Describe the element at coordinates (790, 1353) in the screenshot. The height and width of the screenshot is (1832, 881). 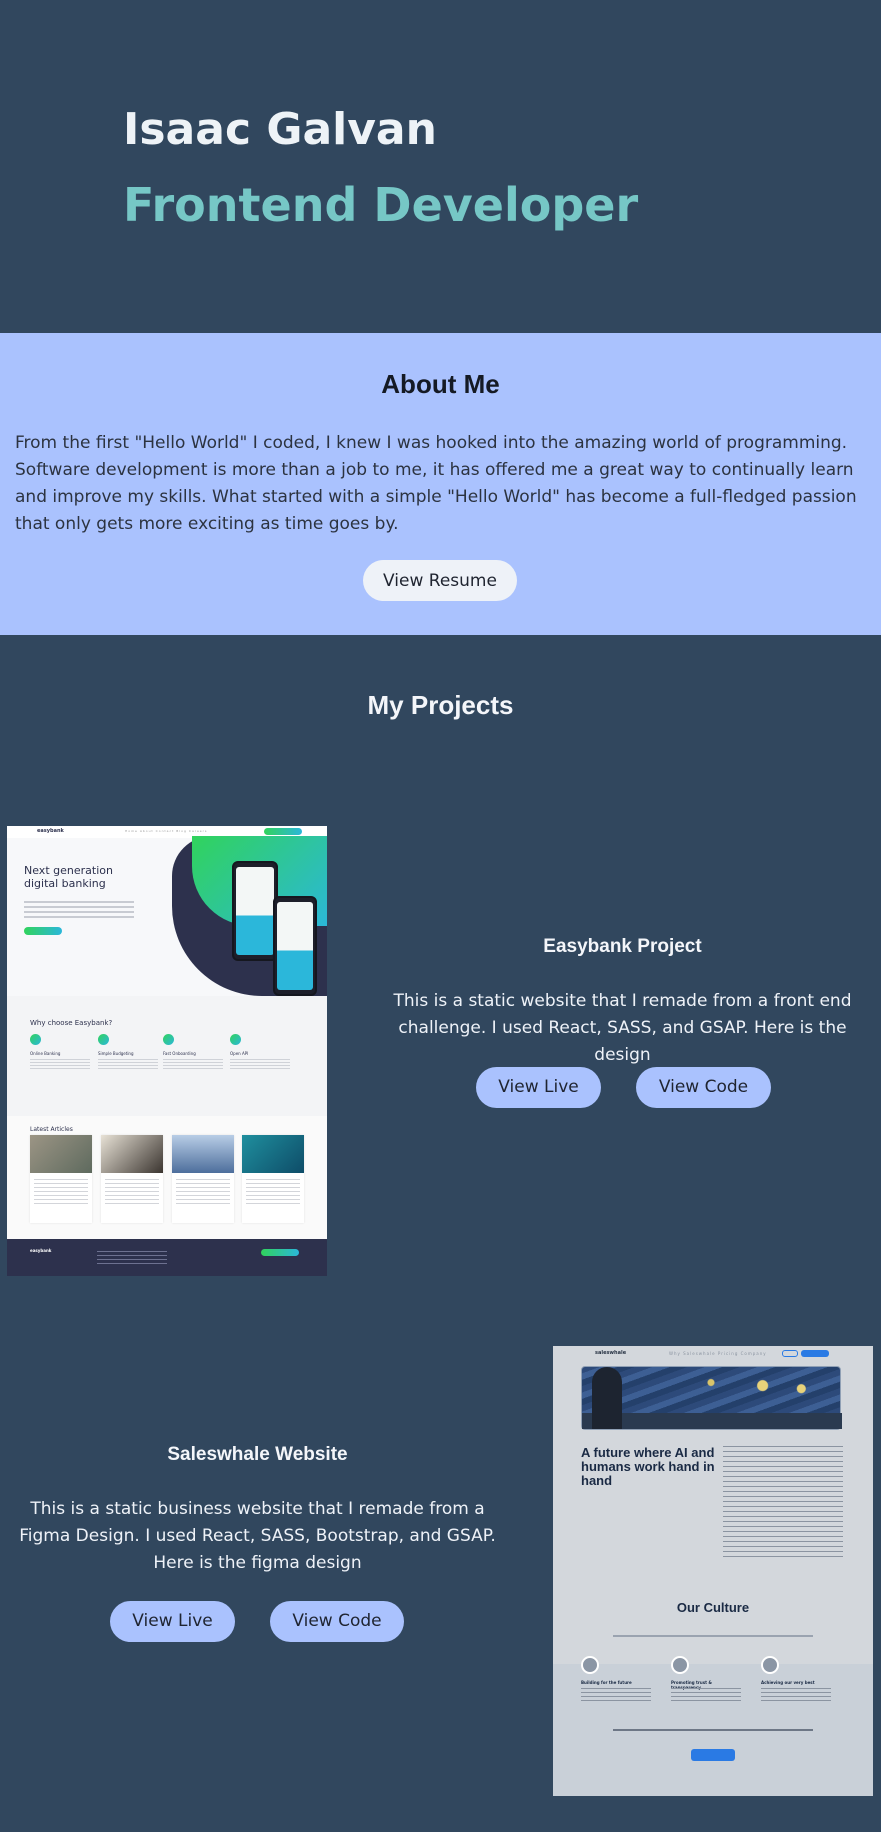
I see `thumb-login-button` at that location.